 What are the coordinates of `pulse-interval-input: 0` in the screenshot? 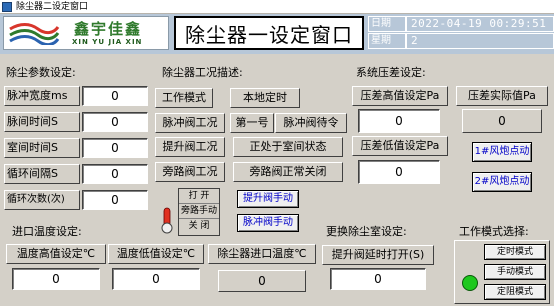 It's located at (115, 122).